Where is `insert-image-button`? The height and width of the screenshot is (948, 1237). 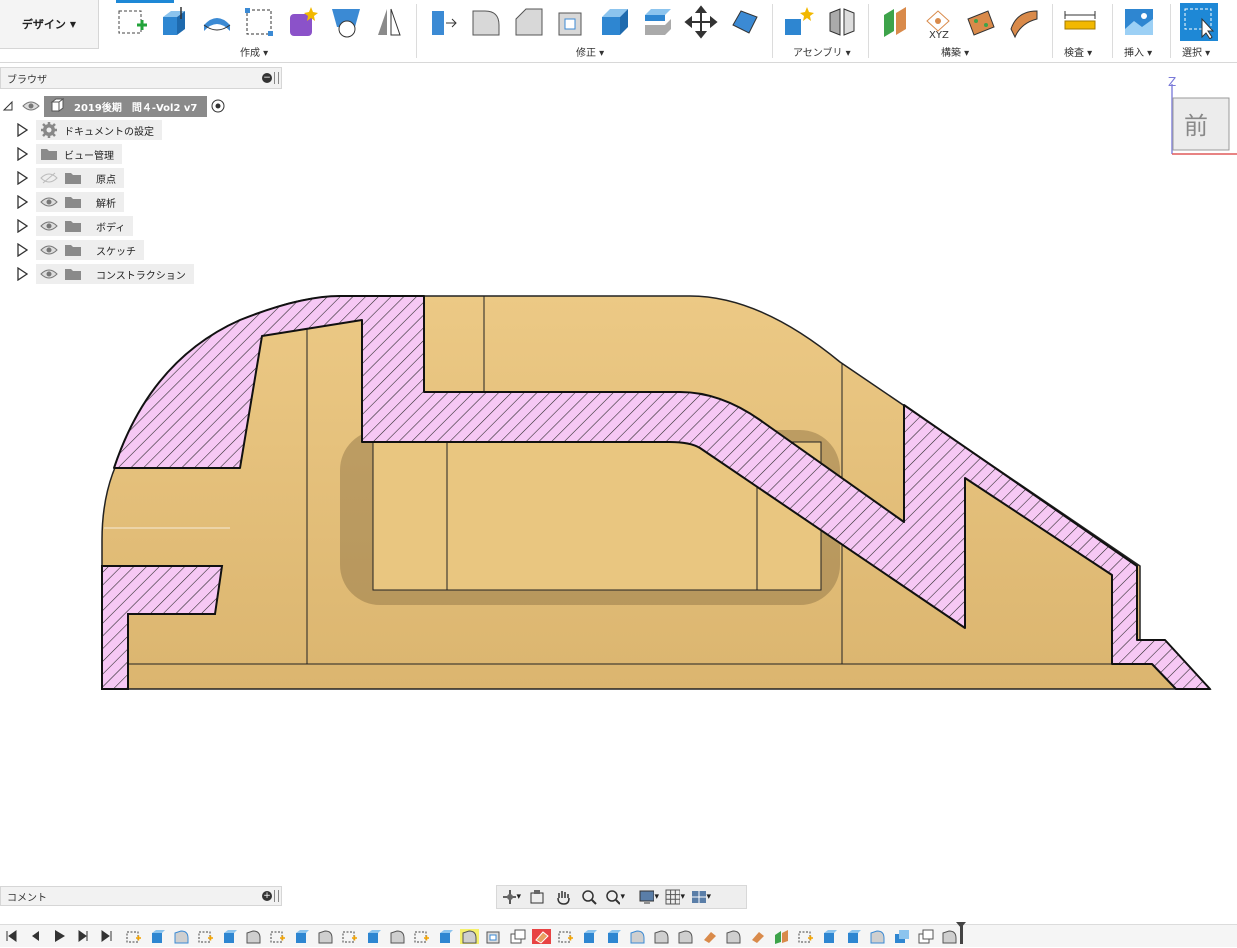 insert-image-button is located at coordinates (1139, 22).